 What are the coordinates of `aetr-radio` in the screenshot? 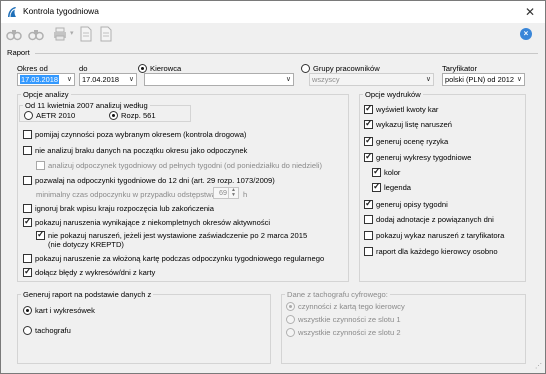 It's located at (28, 115).